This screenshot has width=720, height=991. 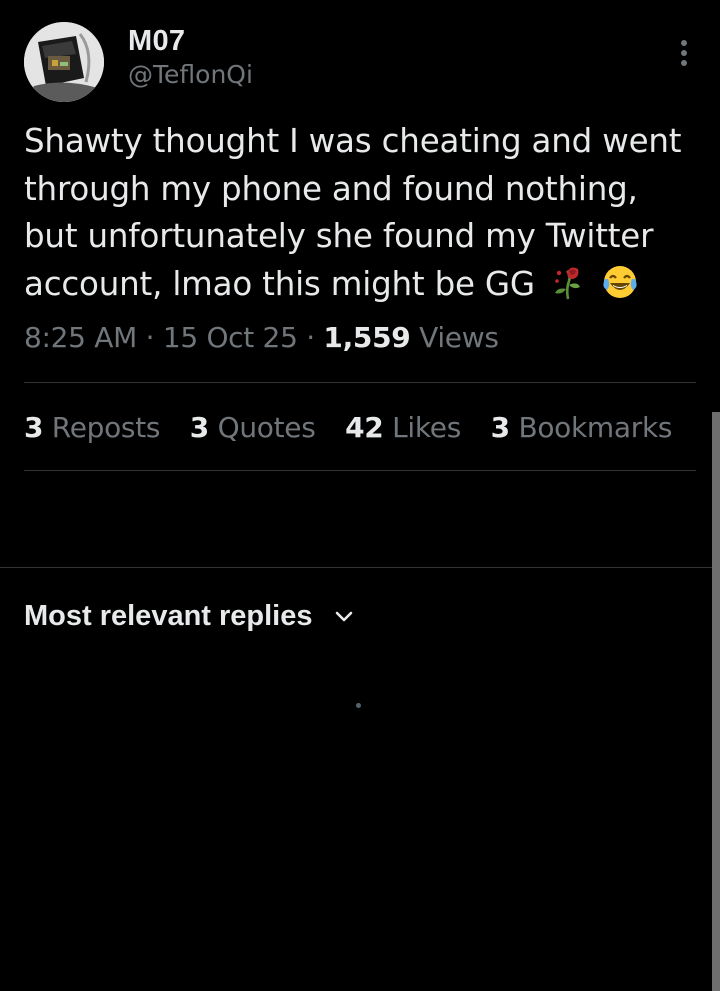 I want to click on chevron-down-icon, so click(x=343, y=616).